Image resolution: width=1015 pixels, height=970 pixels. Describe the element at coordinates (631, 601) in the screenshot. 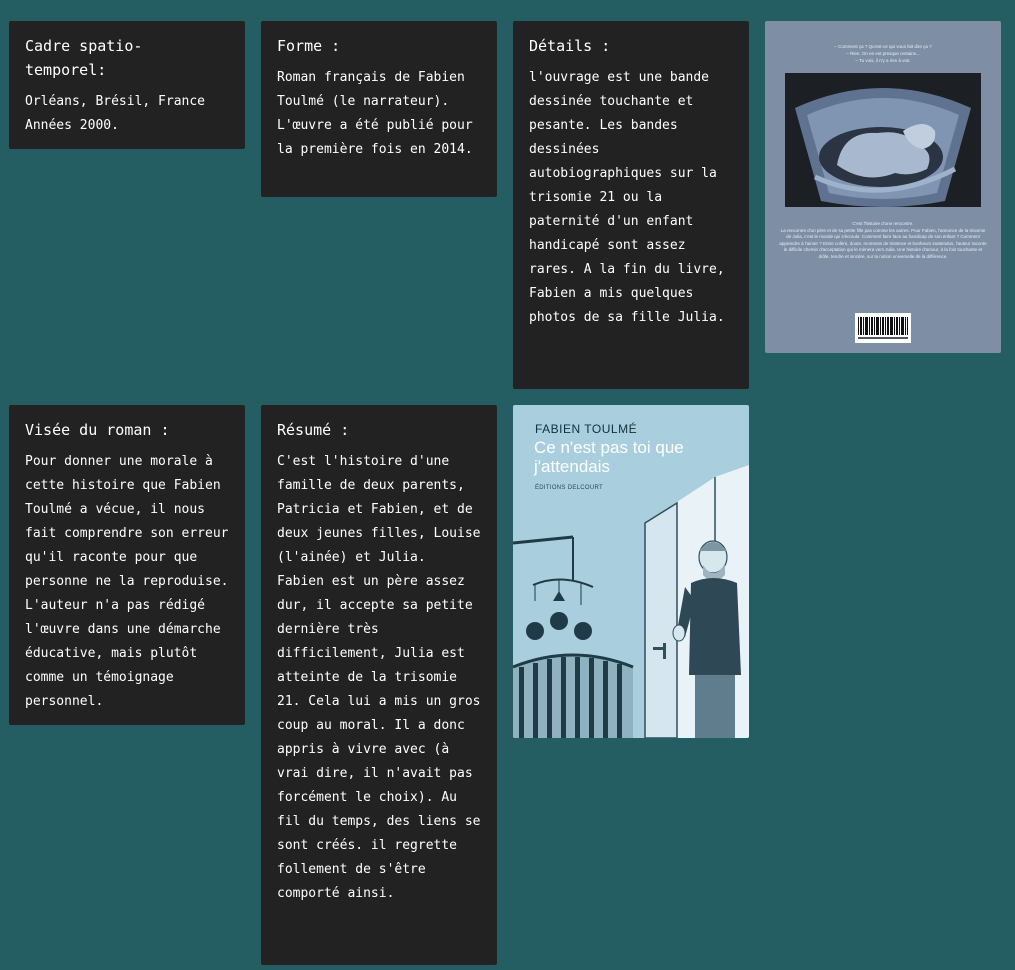

I see `father-at-door-illustration` at that location.